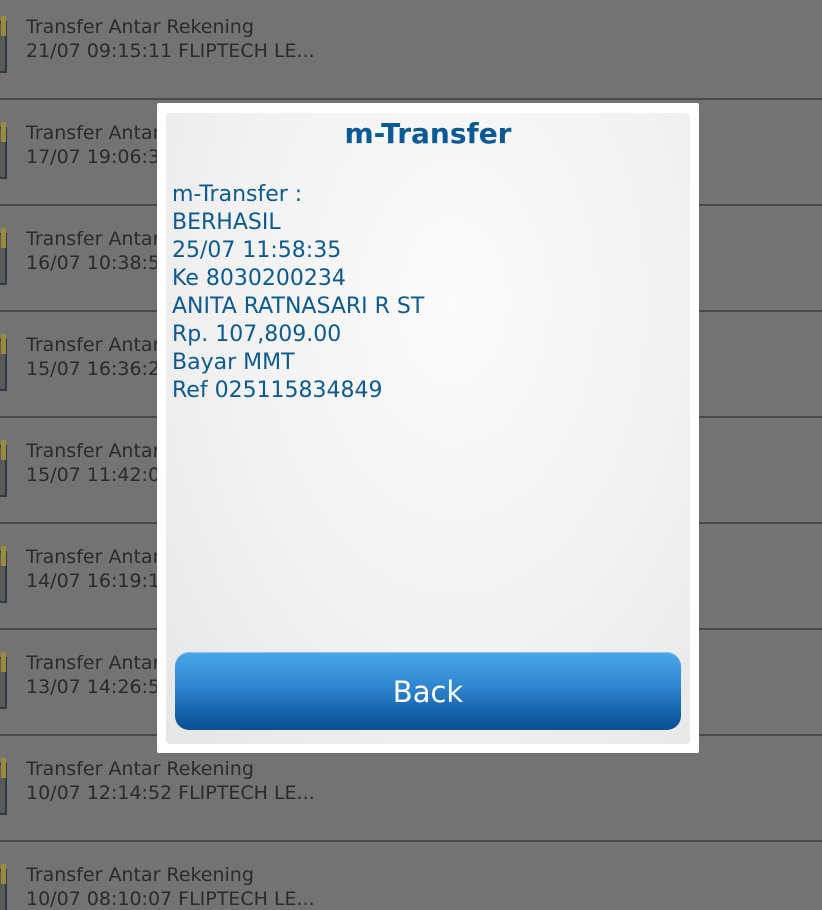  What do you see at coordinates (257, 250) in the screenshot?
I see `message-line-datetime: 25/07 11:58:35` at bounding box center [257, 250].